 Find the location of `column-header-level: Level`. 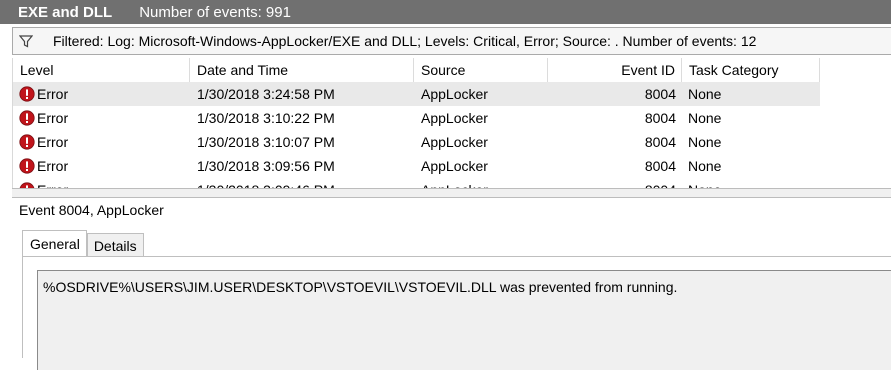

column-header-level: Level is located at coordinates (101, 70).